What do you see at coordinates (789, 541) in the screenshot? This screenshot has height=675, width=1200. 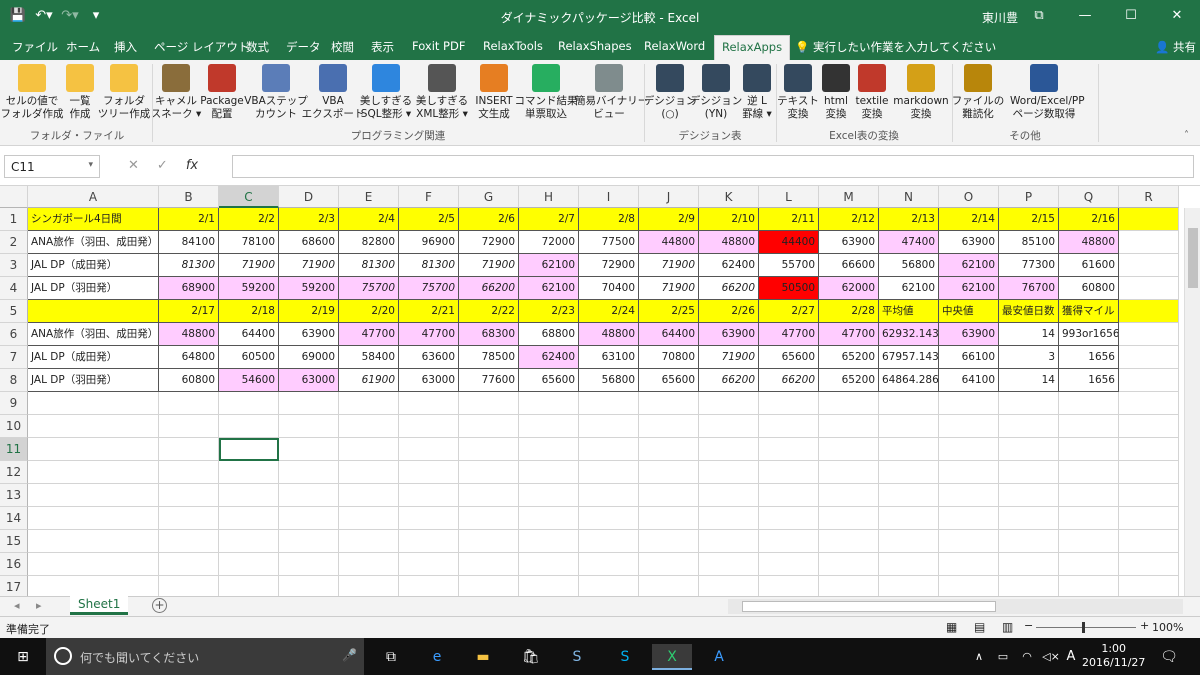 I see `cell-L15` at bounding box center [789, 541].